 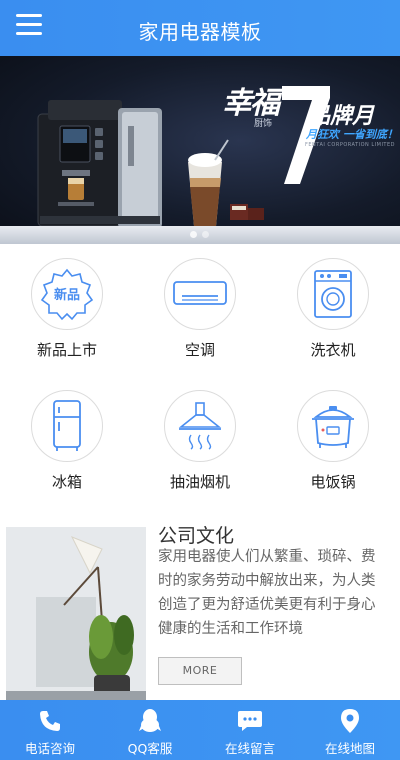 What do you see at coordinates (263, 124) in the screenshot?
I see `banner-slogan-sub: 厨饰` at bounding box center [263, 124].